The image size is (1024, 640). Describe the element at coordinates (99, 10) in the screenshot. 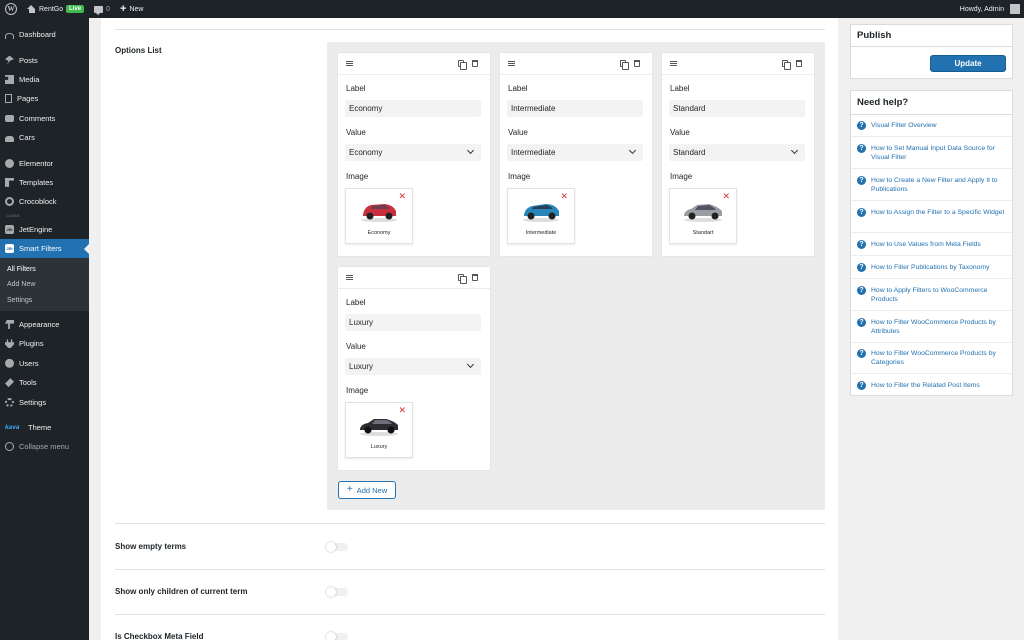

I see `comment-icon` at that location.